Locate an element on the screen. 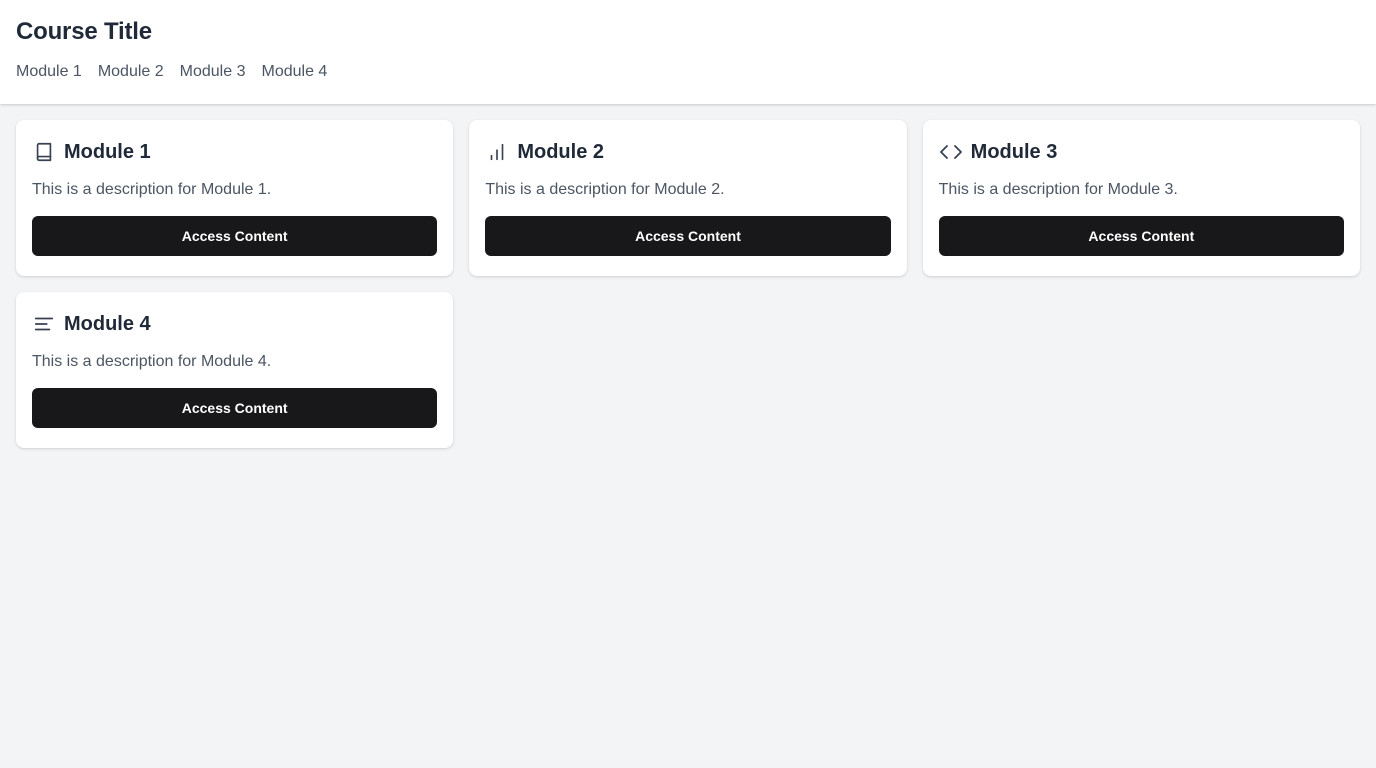 Image resolution: width=1376 pixels, height=768 pixels. book-icon is located at coordinates (44, 152).